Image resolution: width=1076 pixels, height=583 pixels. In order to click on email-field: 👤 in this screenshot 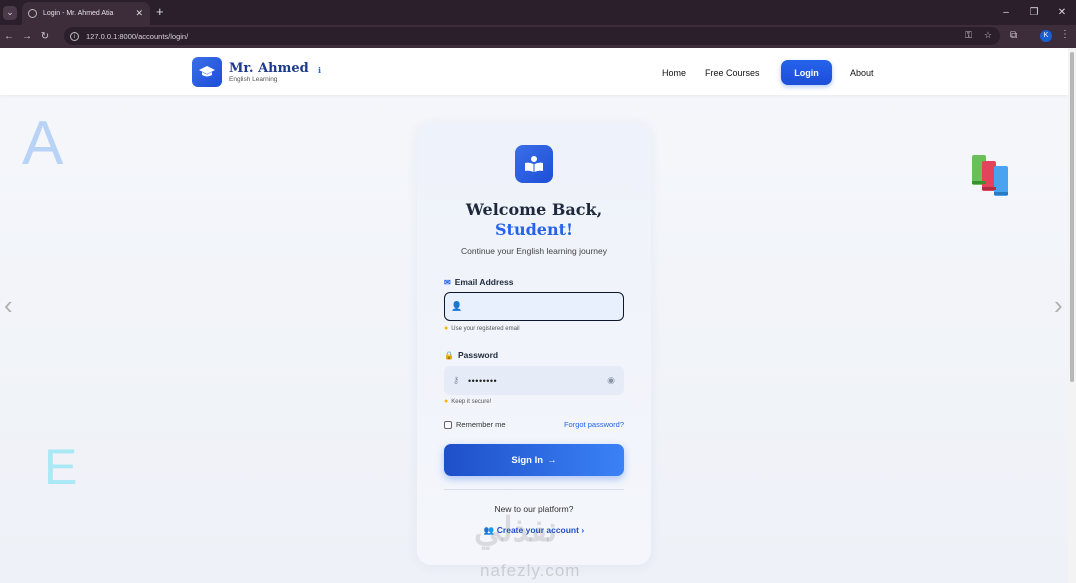, I will do `click(534, 306)`.